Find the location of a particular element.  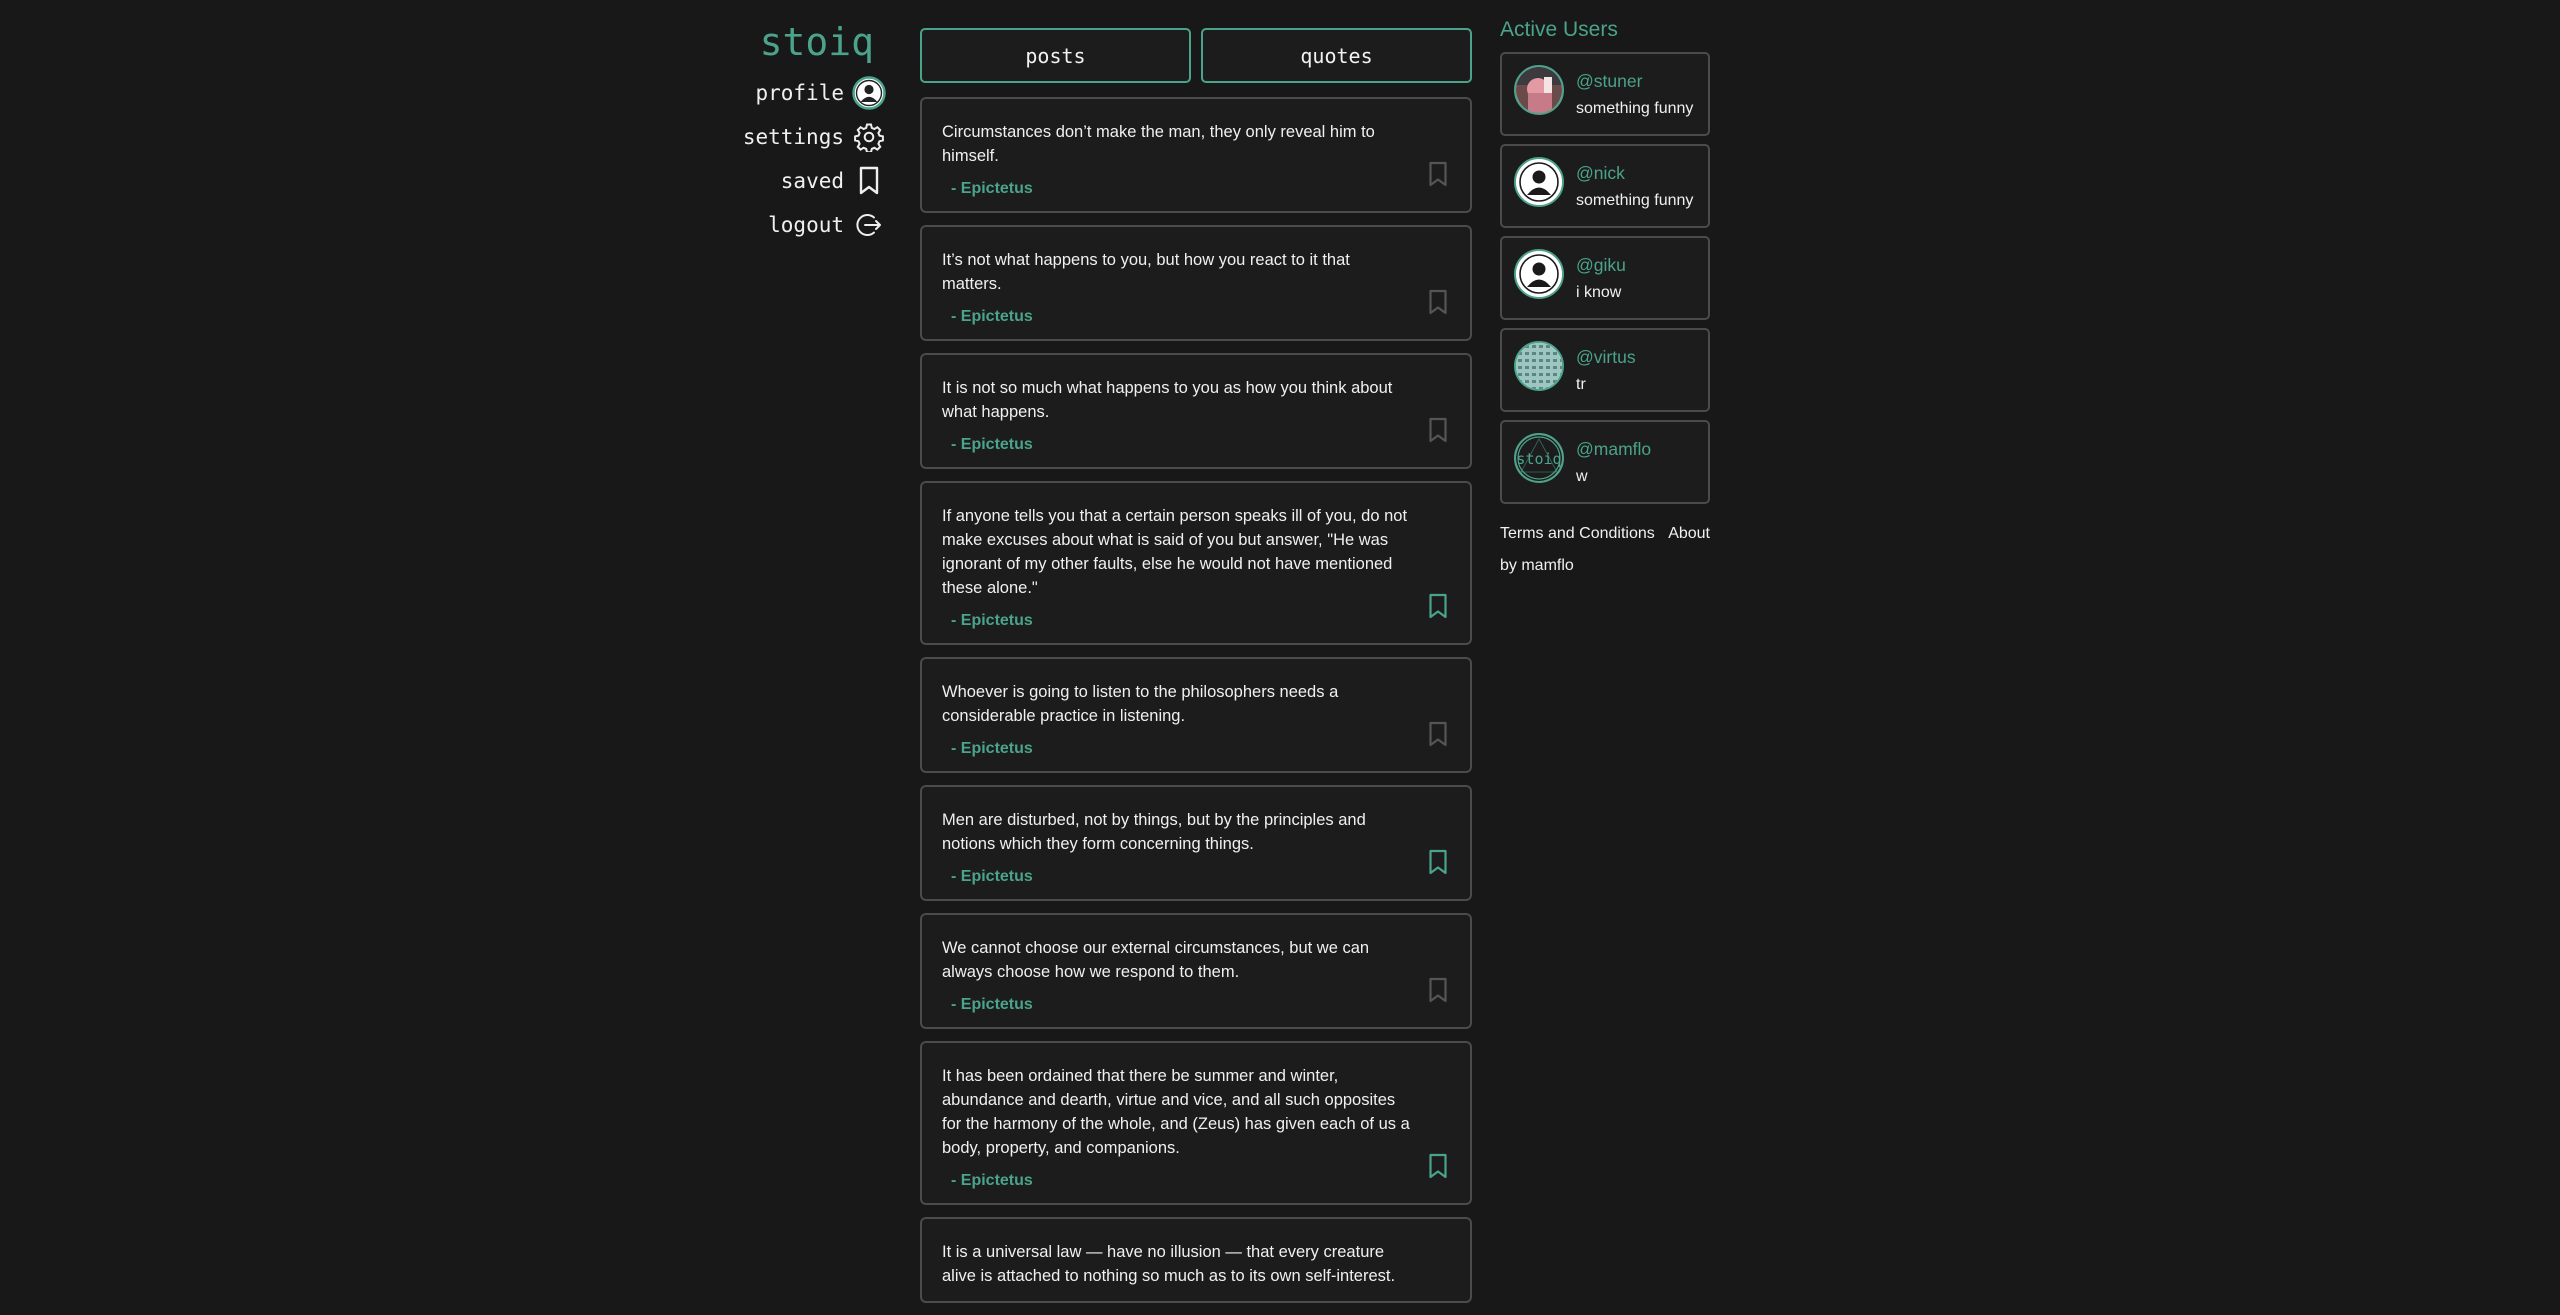

terms-link: Terms and Conditions is located at coordinates (1577, 534).